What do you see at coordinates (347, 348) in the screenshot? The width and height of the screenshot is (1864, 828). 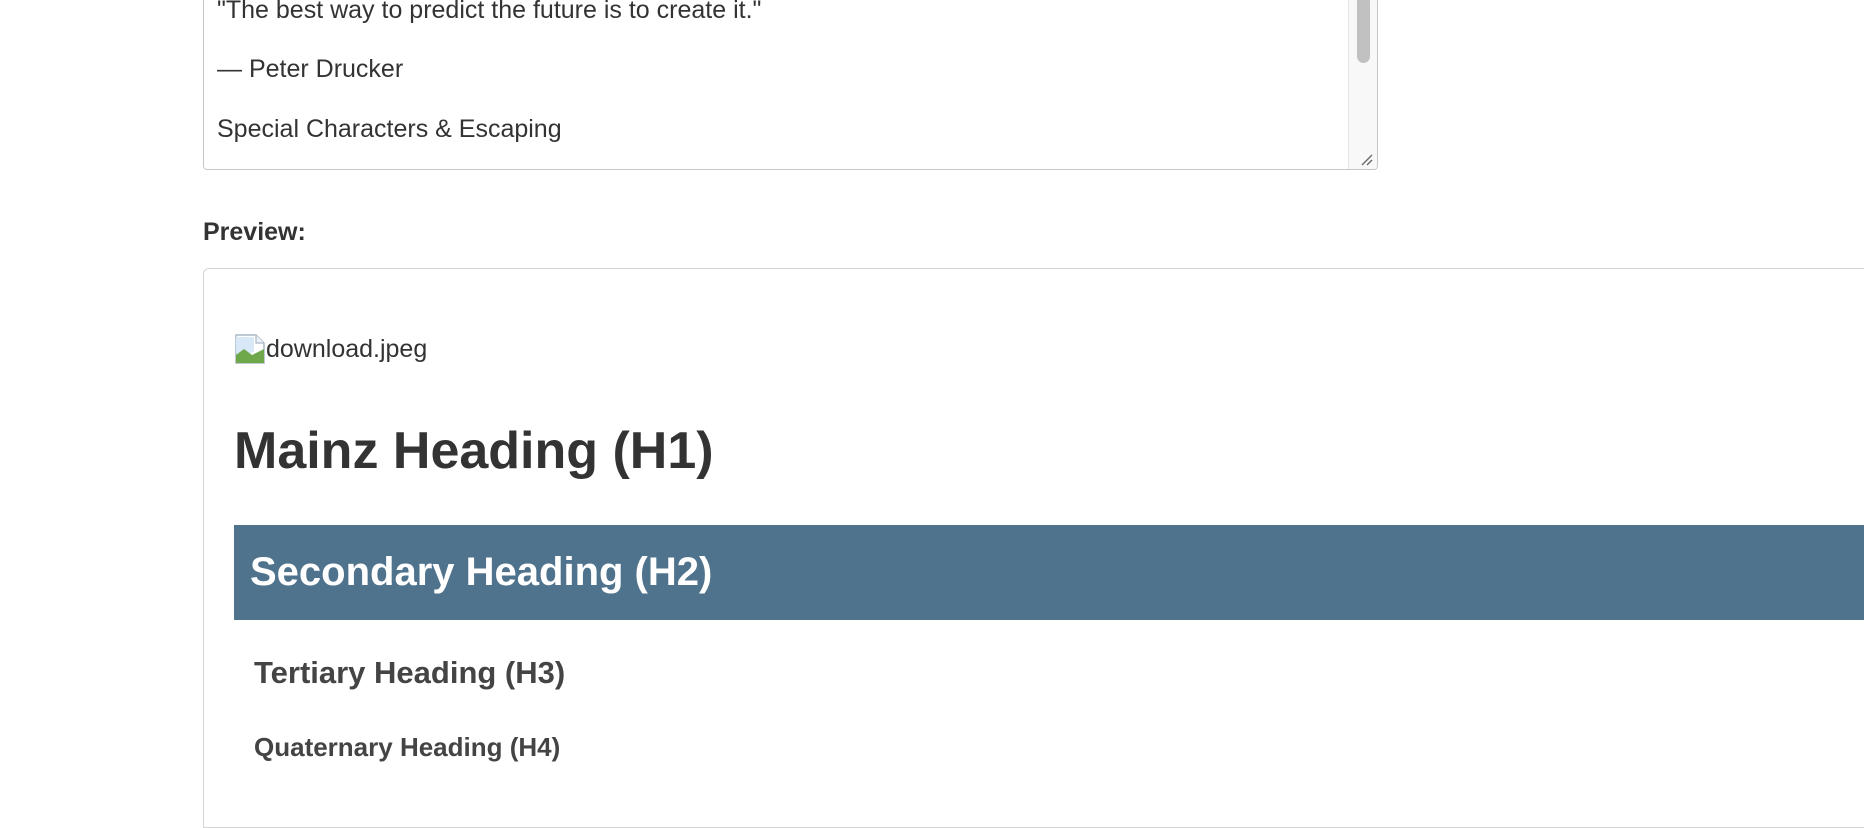 I see `preview-image-alt-text: download.jpeg` at bounding box center [347, 348].